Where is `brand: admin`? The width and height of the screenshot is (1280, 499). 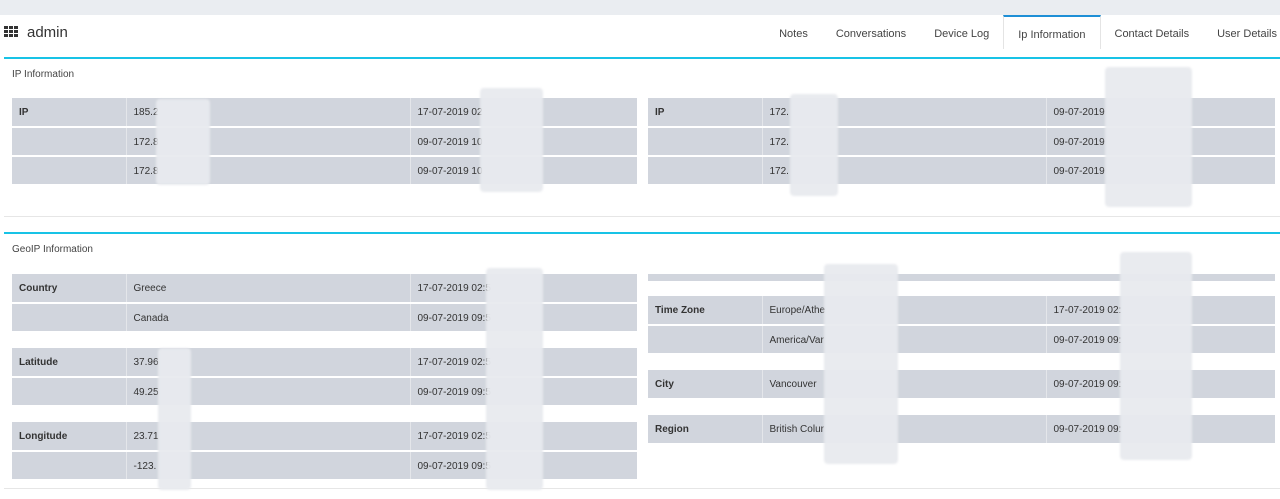
brand: admin is located at coordinates (36, 32).